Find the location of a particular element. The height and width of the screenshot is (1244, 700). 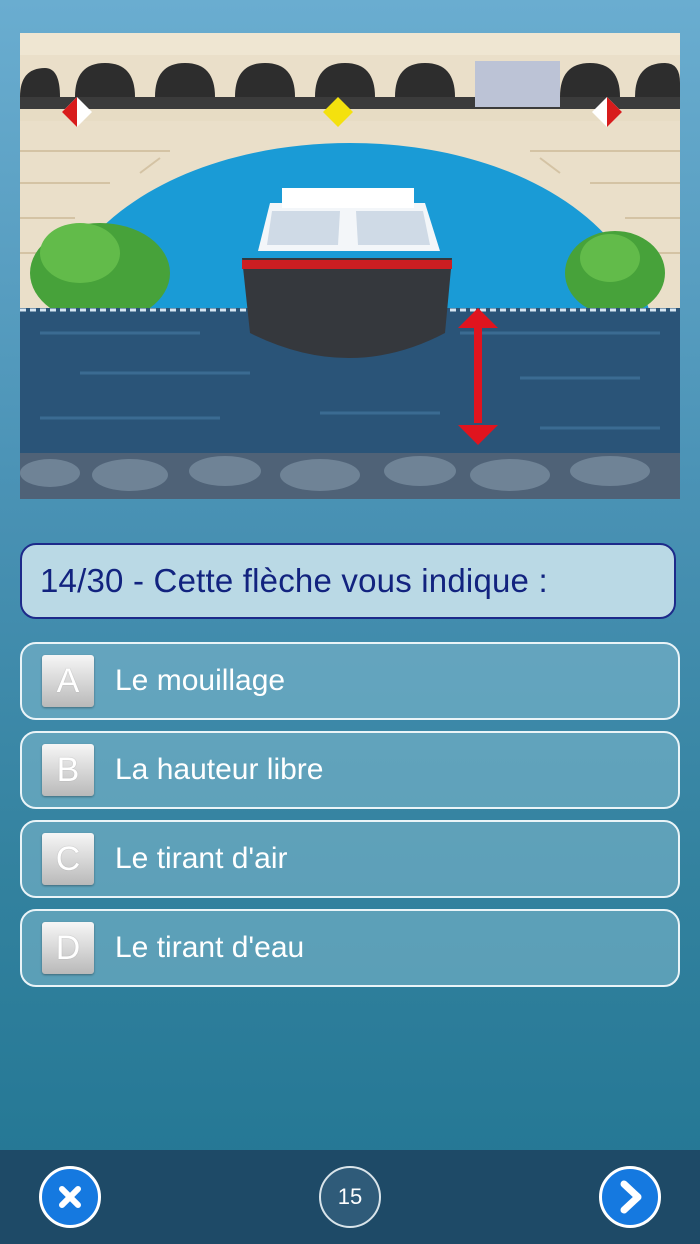

question-counter-value: 15 is located at coordinates (350, 1196).